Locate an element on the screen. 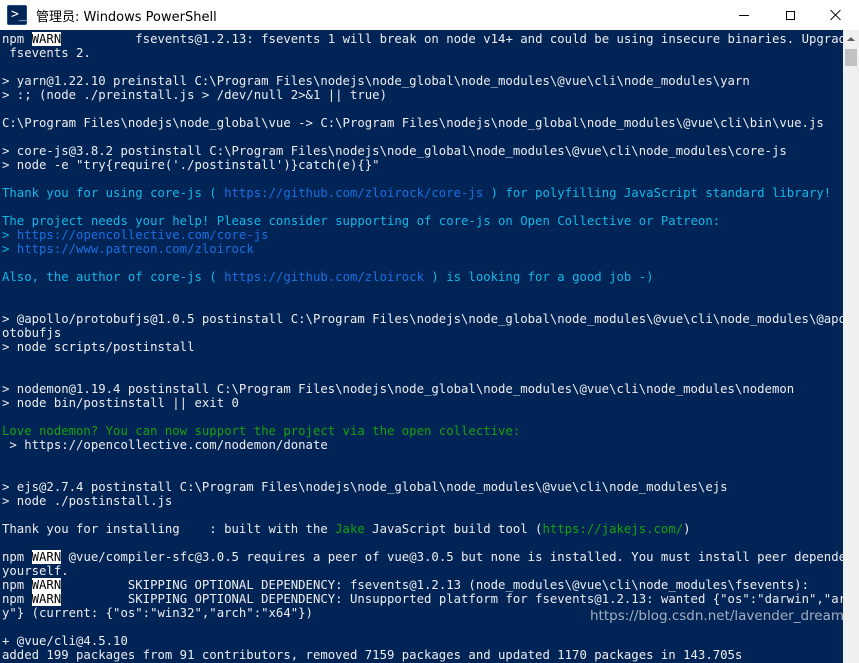  window-controls is located at coordinates (790, 15).